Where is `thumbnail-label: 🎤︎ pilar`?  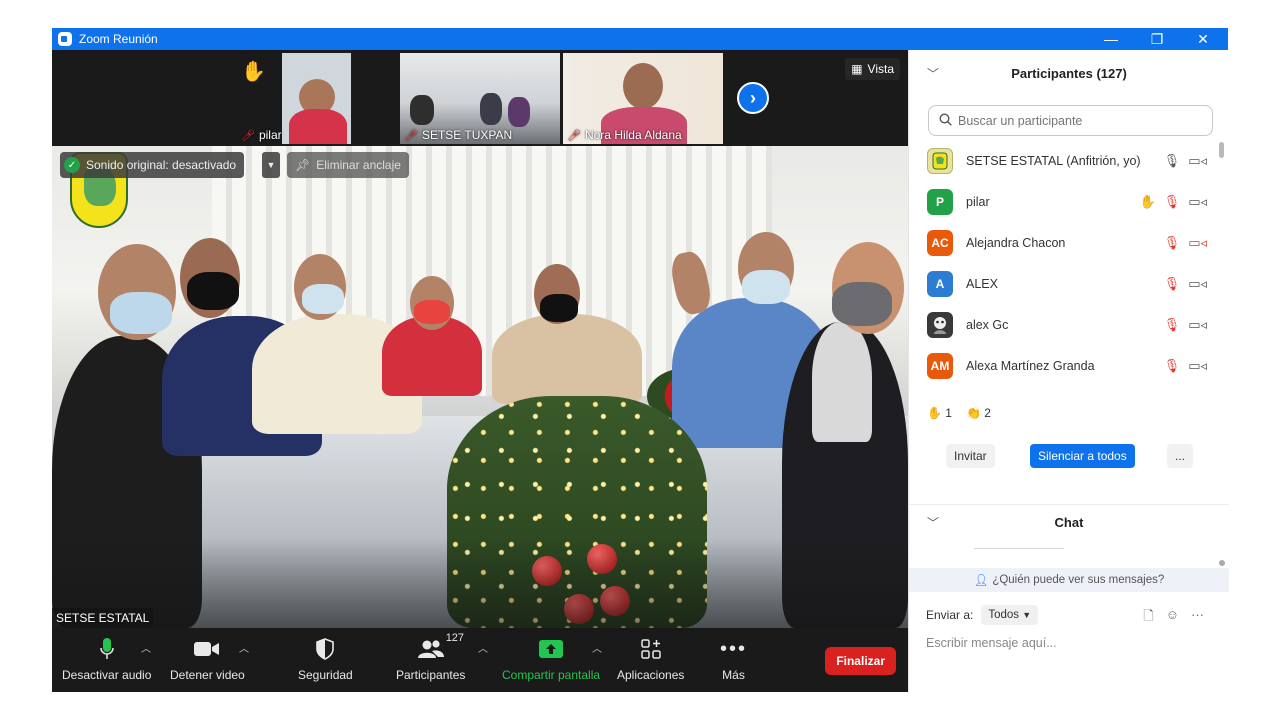 thumbnail-label: 🎤︎ pilar is located at coordinates (261, 135).